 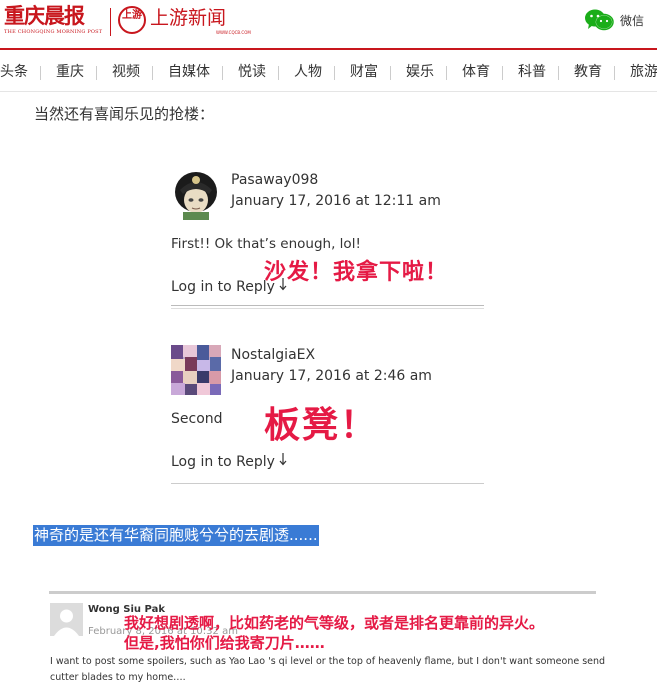 I want to click on nav-item-wealth: 财富, so click(x=364, y=72).